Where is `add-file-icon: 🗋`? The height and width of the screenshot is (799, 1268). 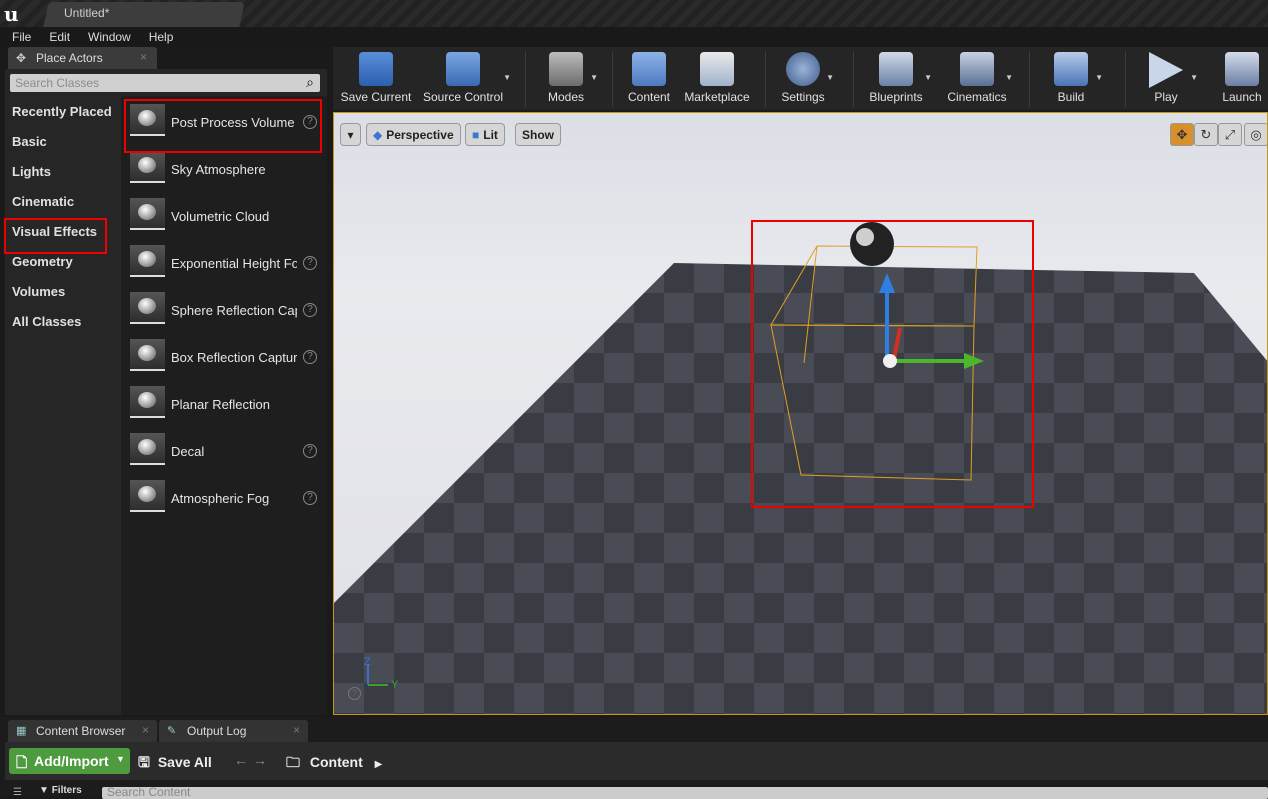
add-file-icon: 🗋 is located at coordinates (22, 762).